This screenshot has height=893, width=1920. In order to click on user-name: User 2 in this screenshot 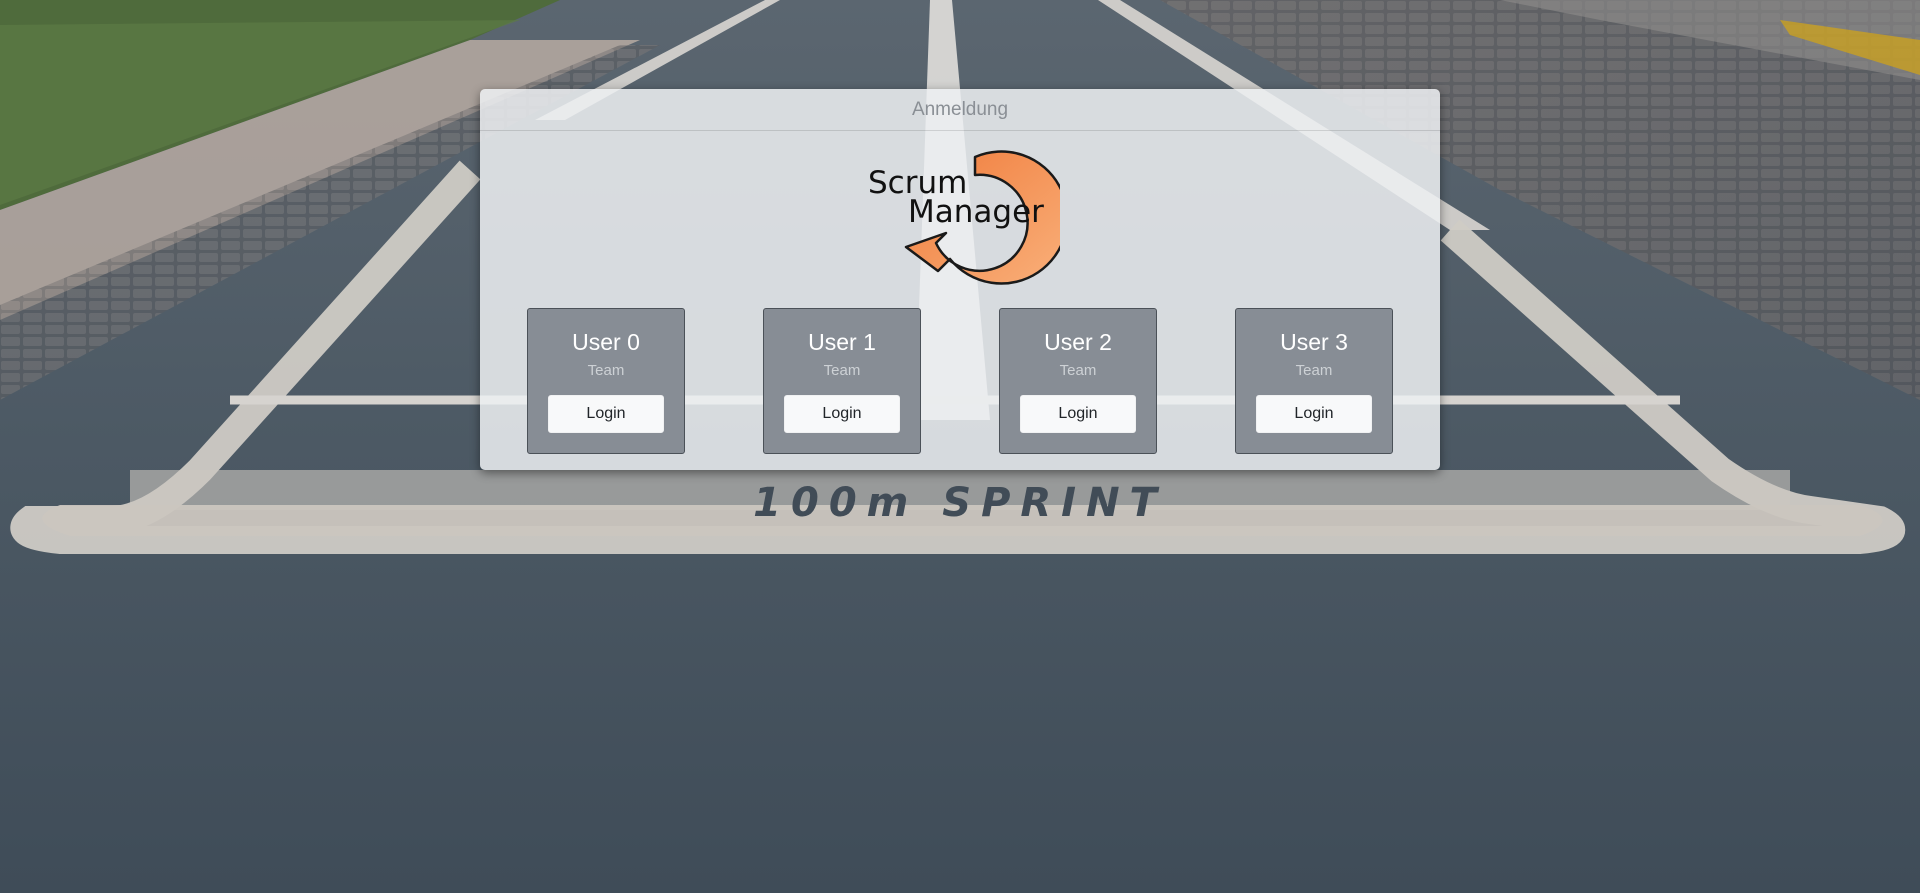, I will do `click(1078, 342)`.